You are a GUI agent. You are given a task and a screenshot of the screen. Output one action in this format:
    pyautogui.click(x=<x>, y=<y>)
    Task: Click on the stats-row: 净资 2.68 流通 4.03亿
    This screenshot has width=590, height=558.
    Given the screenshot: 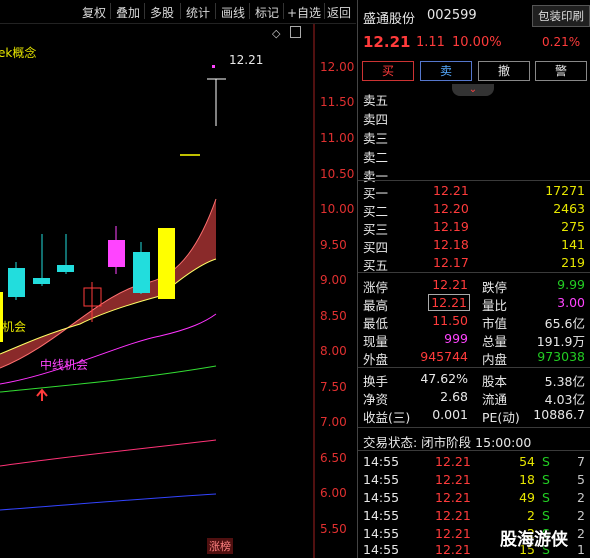 What is the action you would take?
    pyautogui.click(x=474, y=398)
    